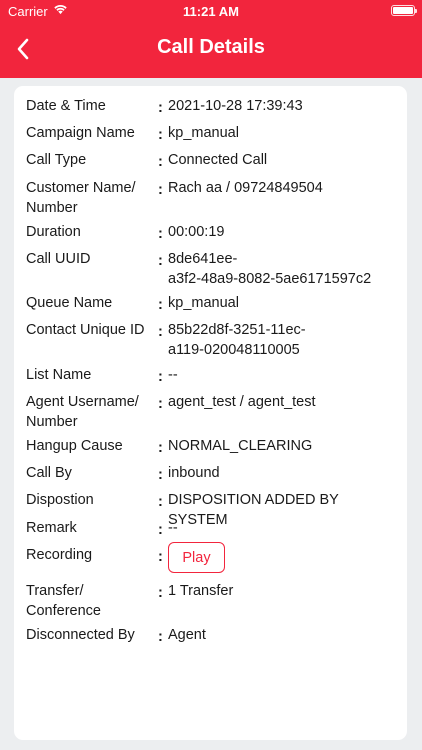 The image size is (422, 750). Describe the element at coordinates (60, 500) in the screenshot. I see `detail-label: Dispostion` at that location.